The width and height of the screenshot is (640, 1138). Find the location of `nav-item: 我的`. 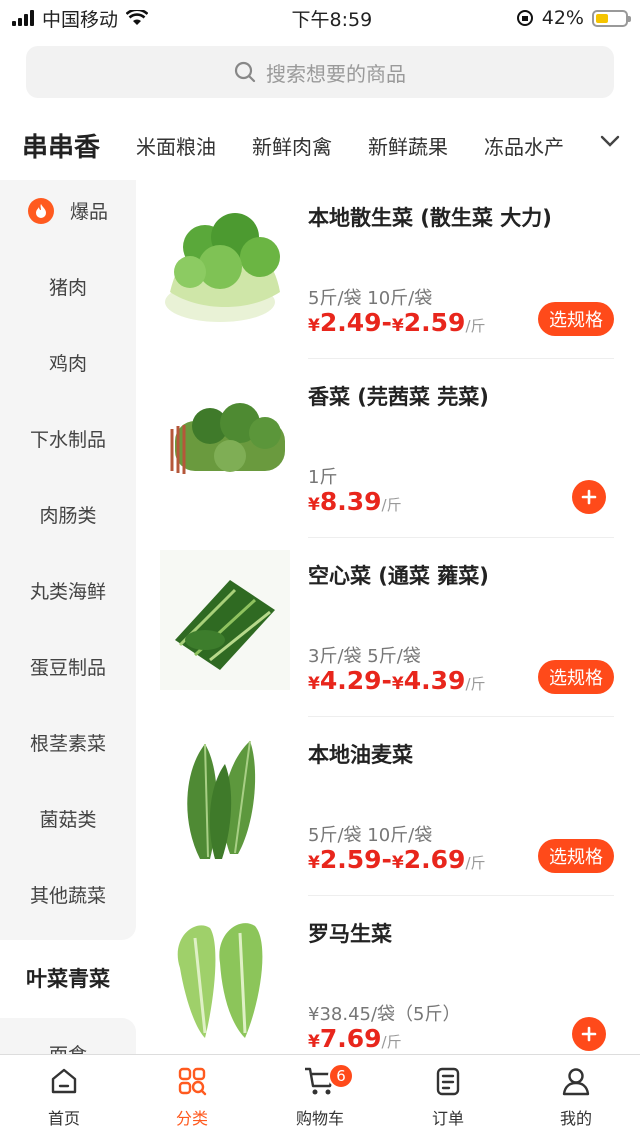

nav-item: 我的 is located at coordinates (576, 1096).